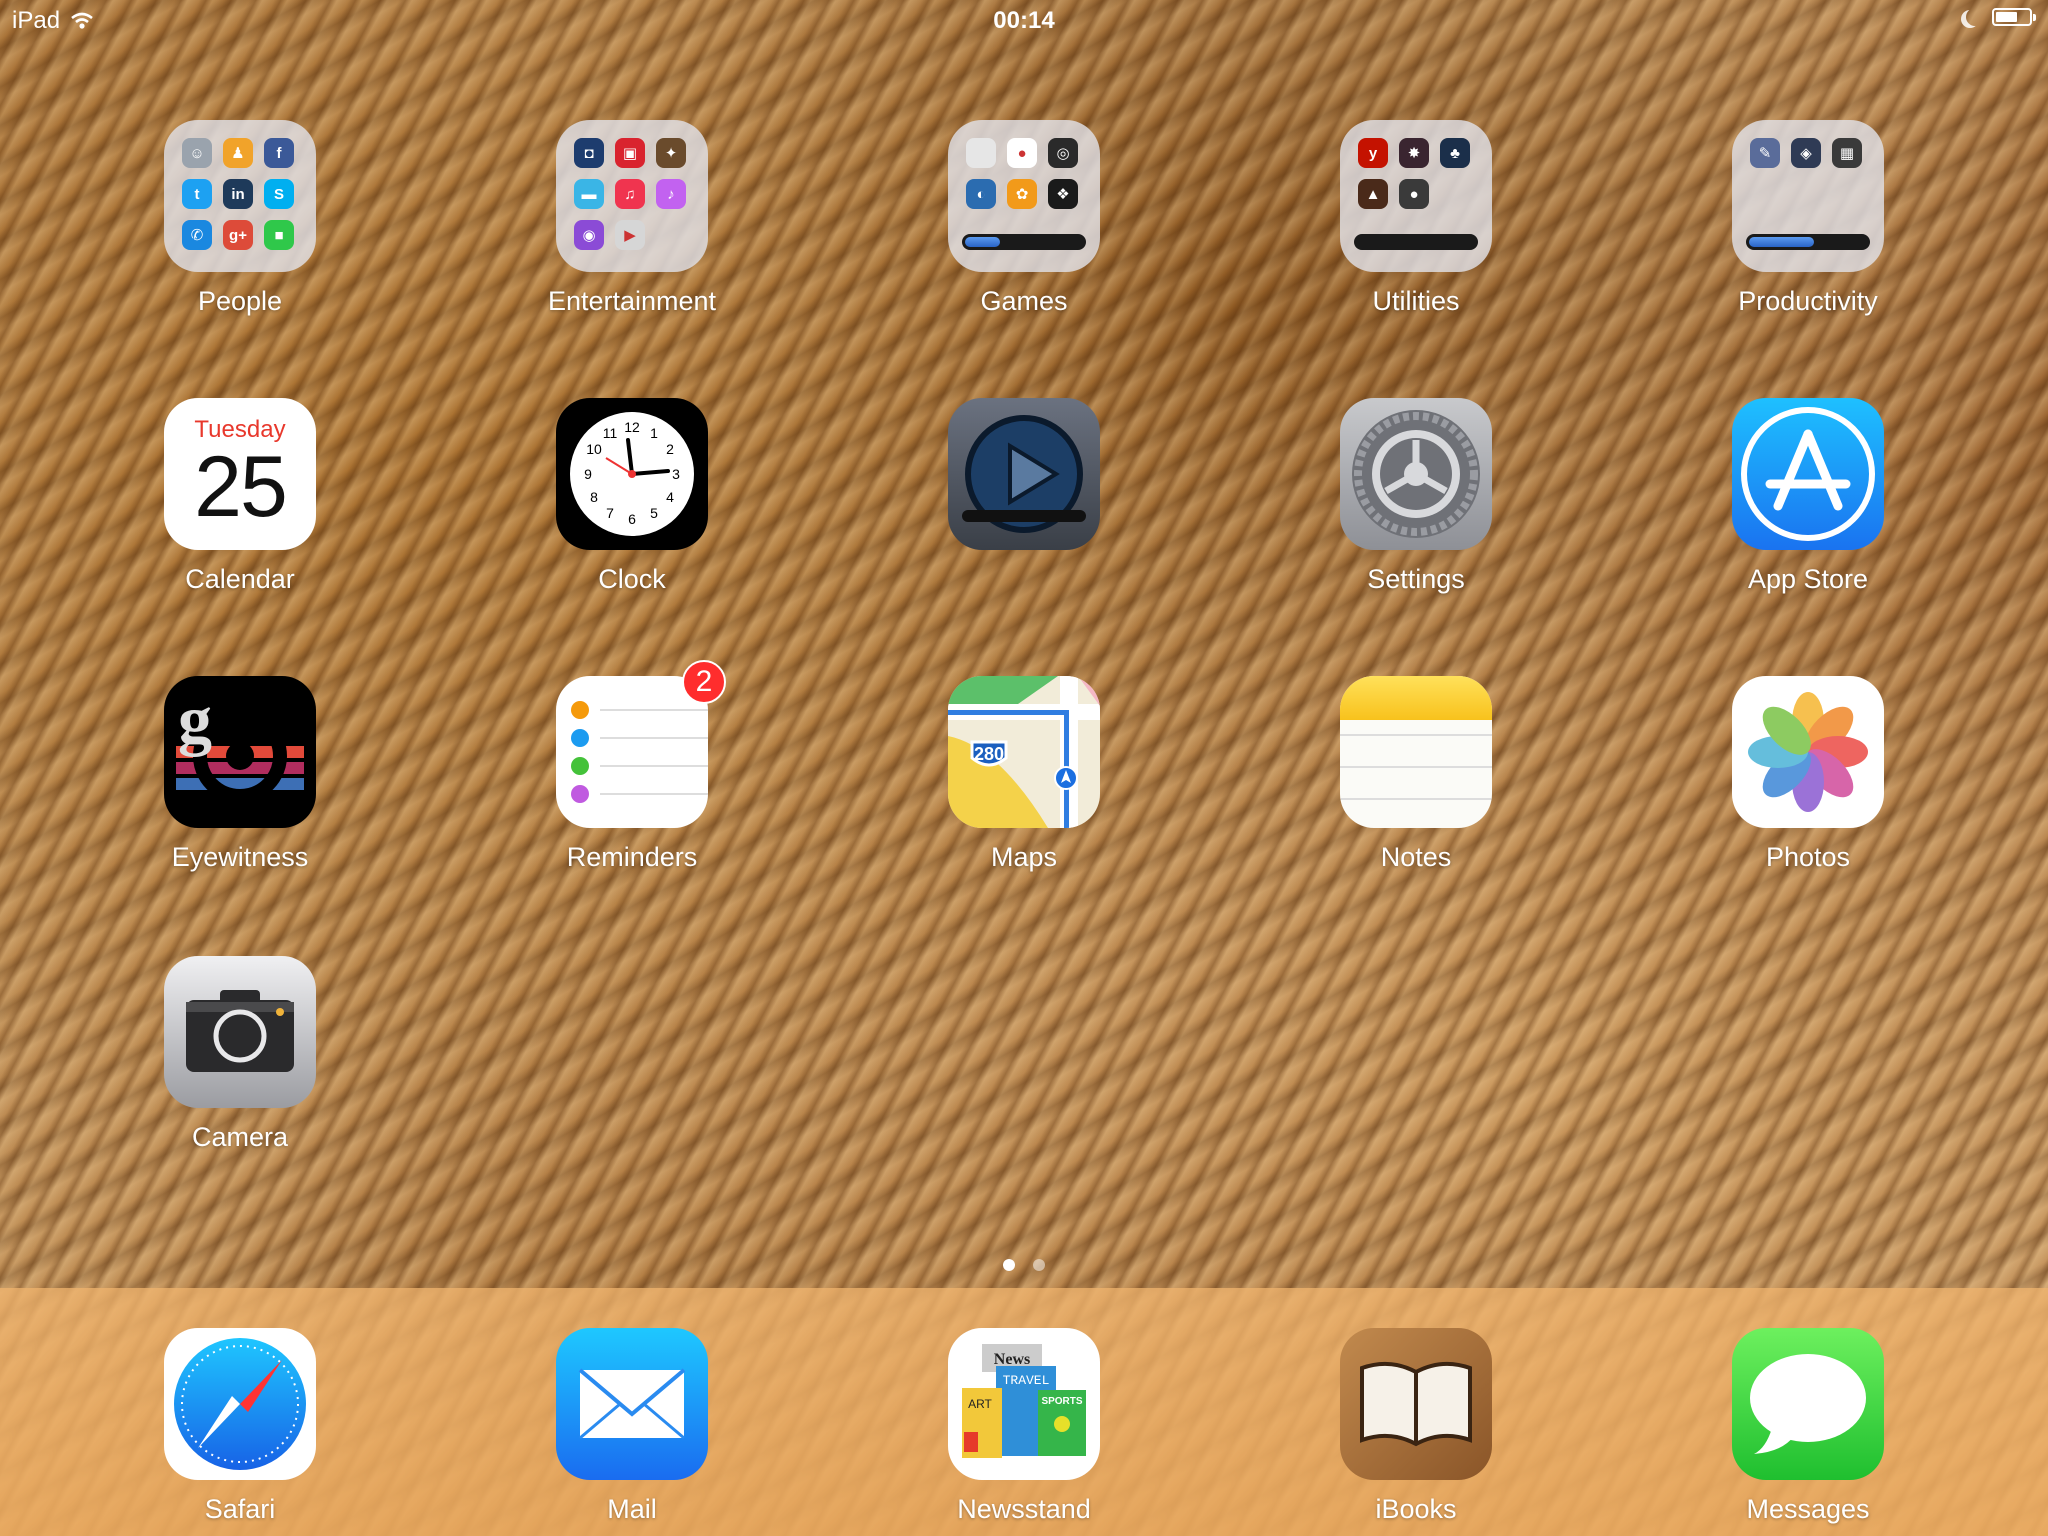  What do you see at coordinates (1416, 579) in the screenshot?
I see `app-label: Settings` at bounding box center [1416, 579].